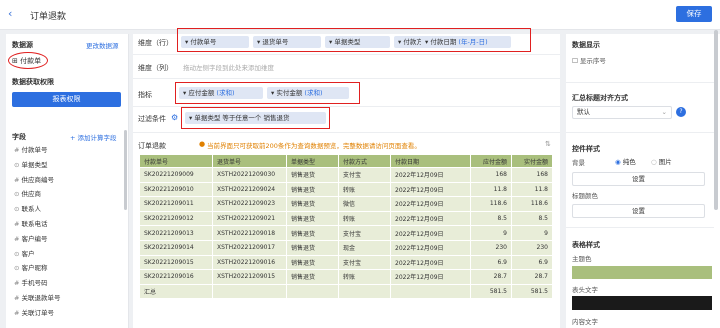 The height and width of the screenshot is (328, 720). Describe the element at coordinates (249, 247) in the screenshot. I see `table-cell: XSTH20221209017` at that location.